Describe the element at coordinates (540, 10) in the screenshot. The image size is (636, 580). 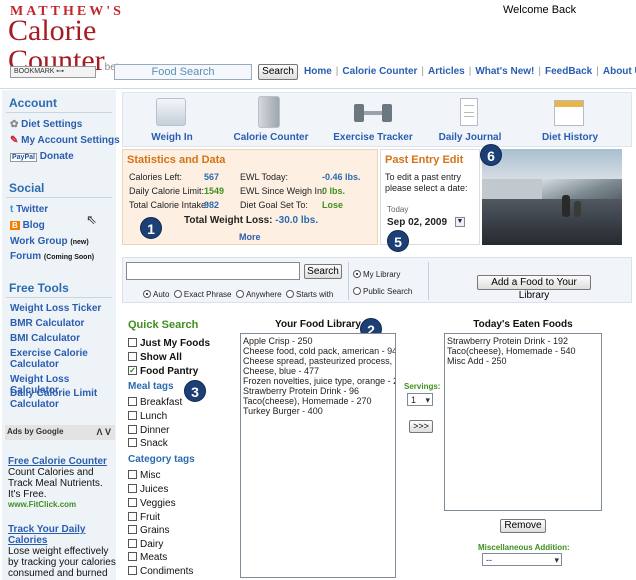
I see `welcome-text: Welcome Back` at that location.